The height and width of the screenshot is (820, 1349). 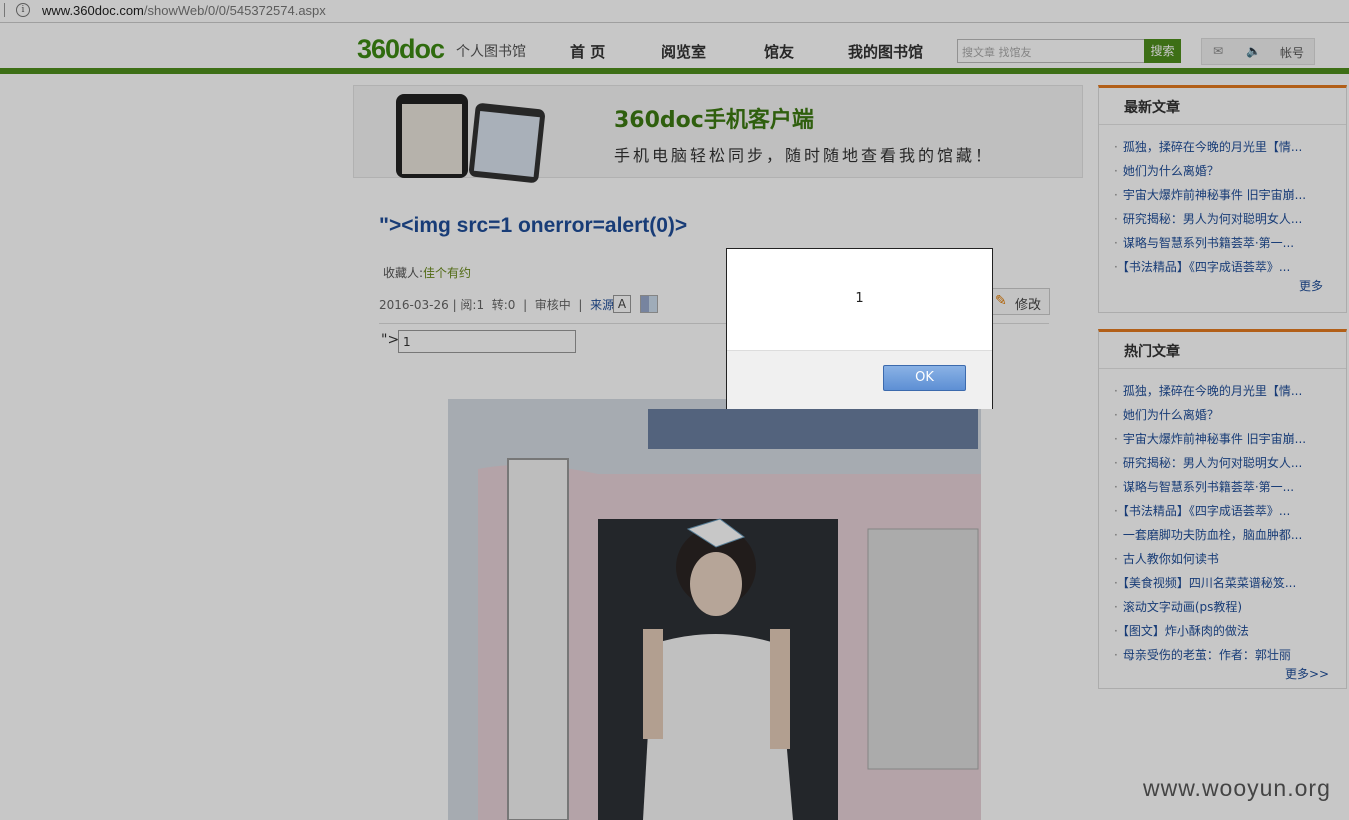 What do you see at coordinates (859, 328) in the screenshot?
I see `alert-dialog: 1 OK` at bounding box center [859, 328].